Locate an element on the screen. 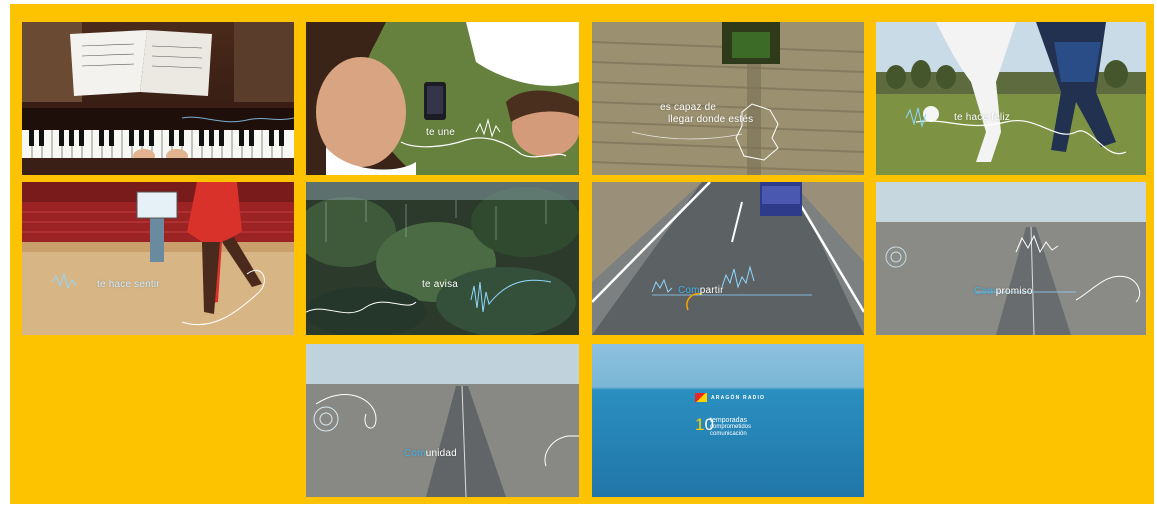 Image resolution: width=1157 pixels, height=507 pixels. tile-piano is located at coordinates (158, 98).